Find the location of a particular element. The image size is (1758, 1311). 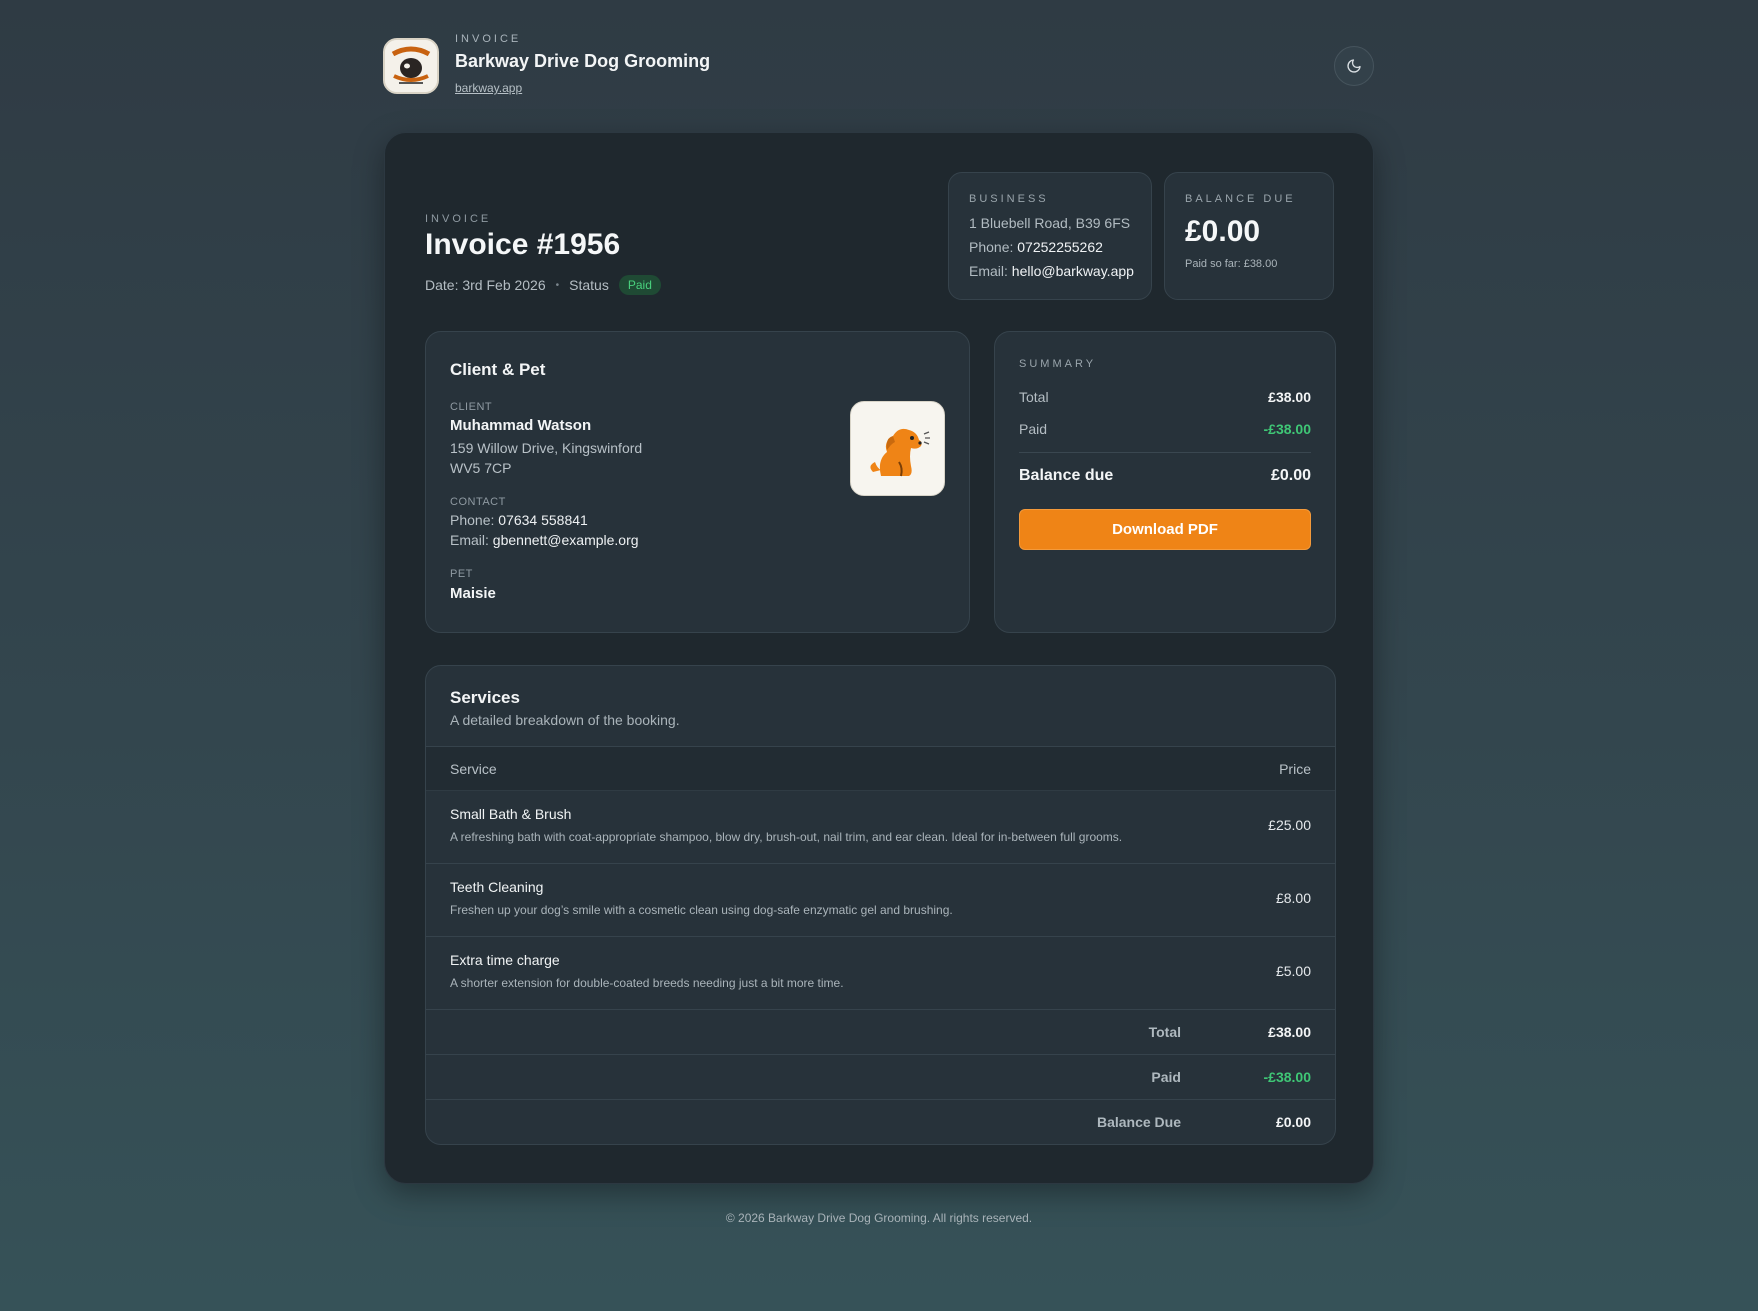

total-label: Total is located at coordinates (1164, 1032).